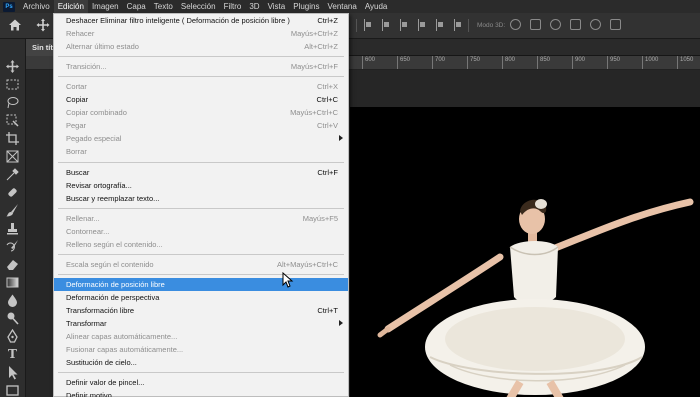  Describe the element at coordinates (12, 138) in the screenshot. I see `crop-tool-icon` at that location.